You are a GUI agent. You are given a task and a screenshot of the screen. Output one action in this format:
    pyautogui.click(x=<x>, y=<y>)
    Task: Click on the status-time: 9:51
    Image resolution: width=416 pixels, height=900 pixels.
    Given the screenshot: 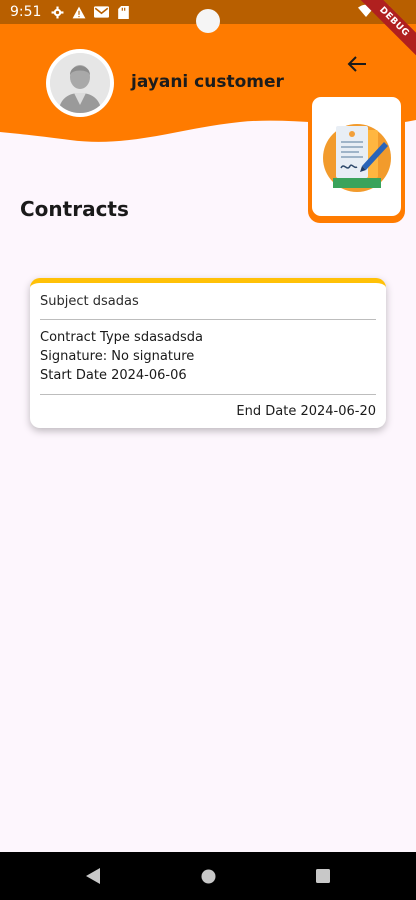 What is the action you would take?
    pyautogui.click(x=26, y=12)
    